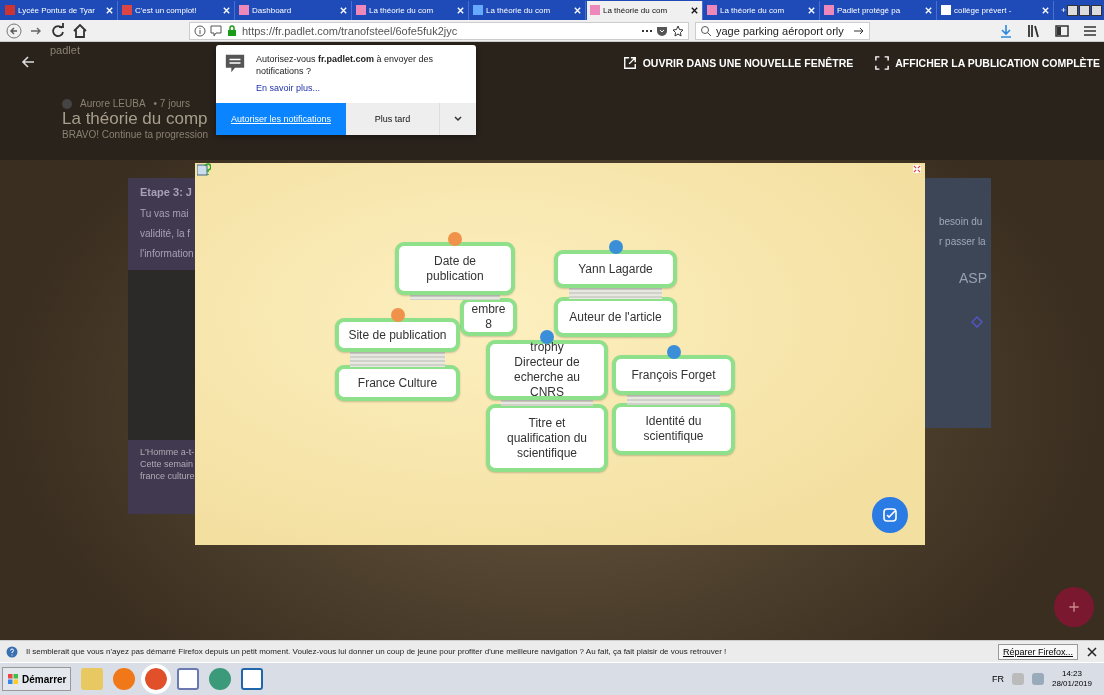 The width and height of the screenshot is (1104, 695). Describe the element at coordinates (14, 30) in the screenshot. I see `back-icon` at that location.